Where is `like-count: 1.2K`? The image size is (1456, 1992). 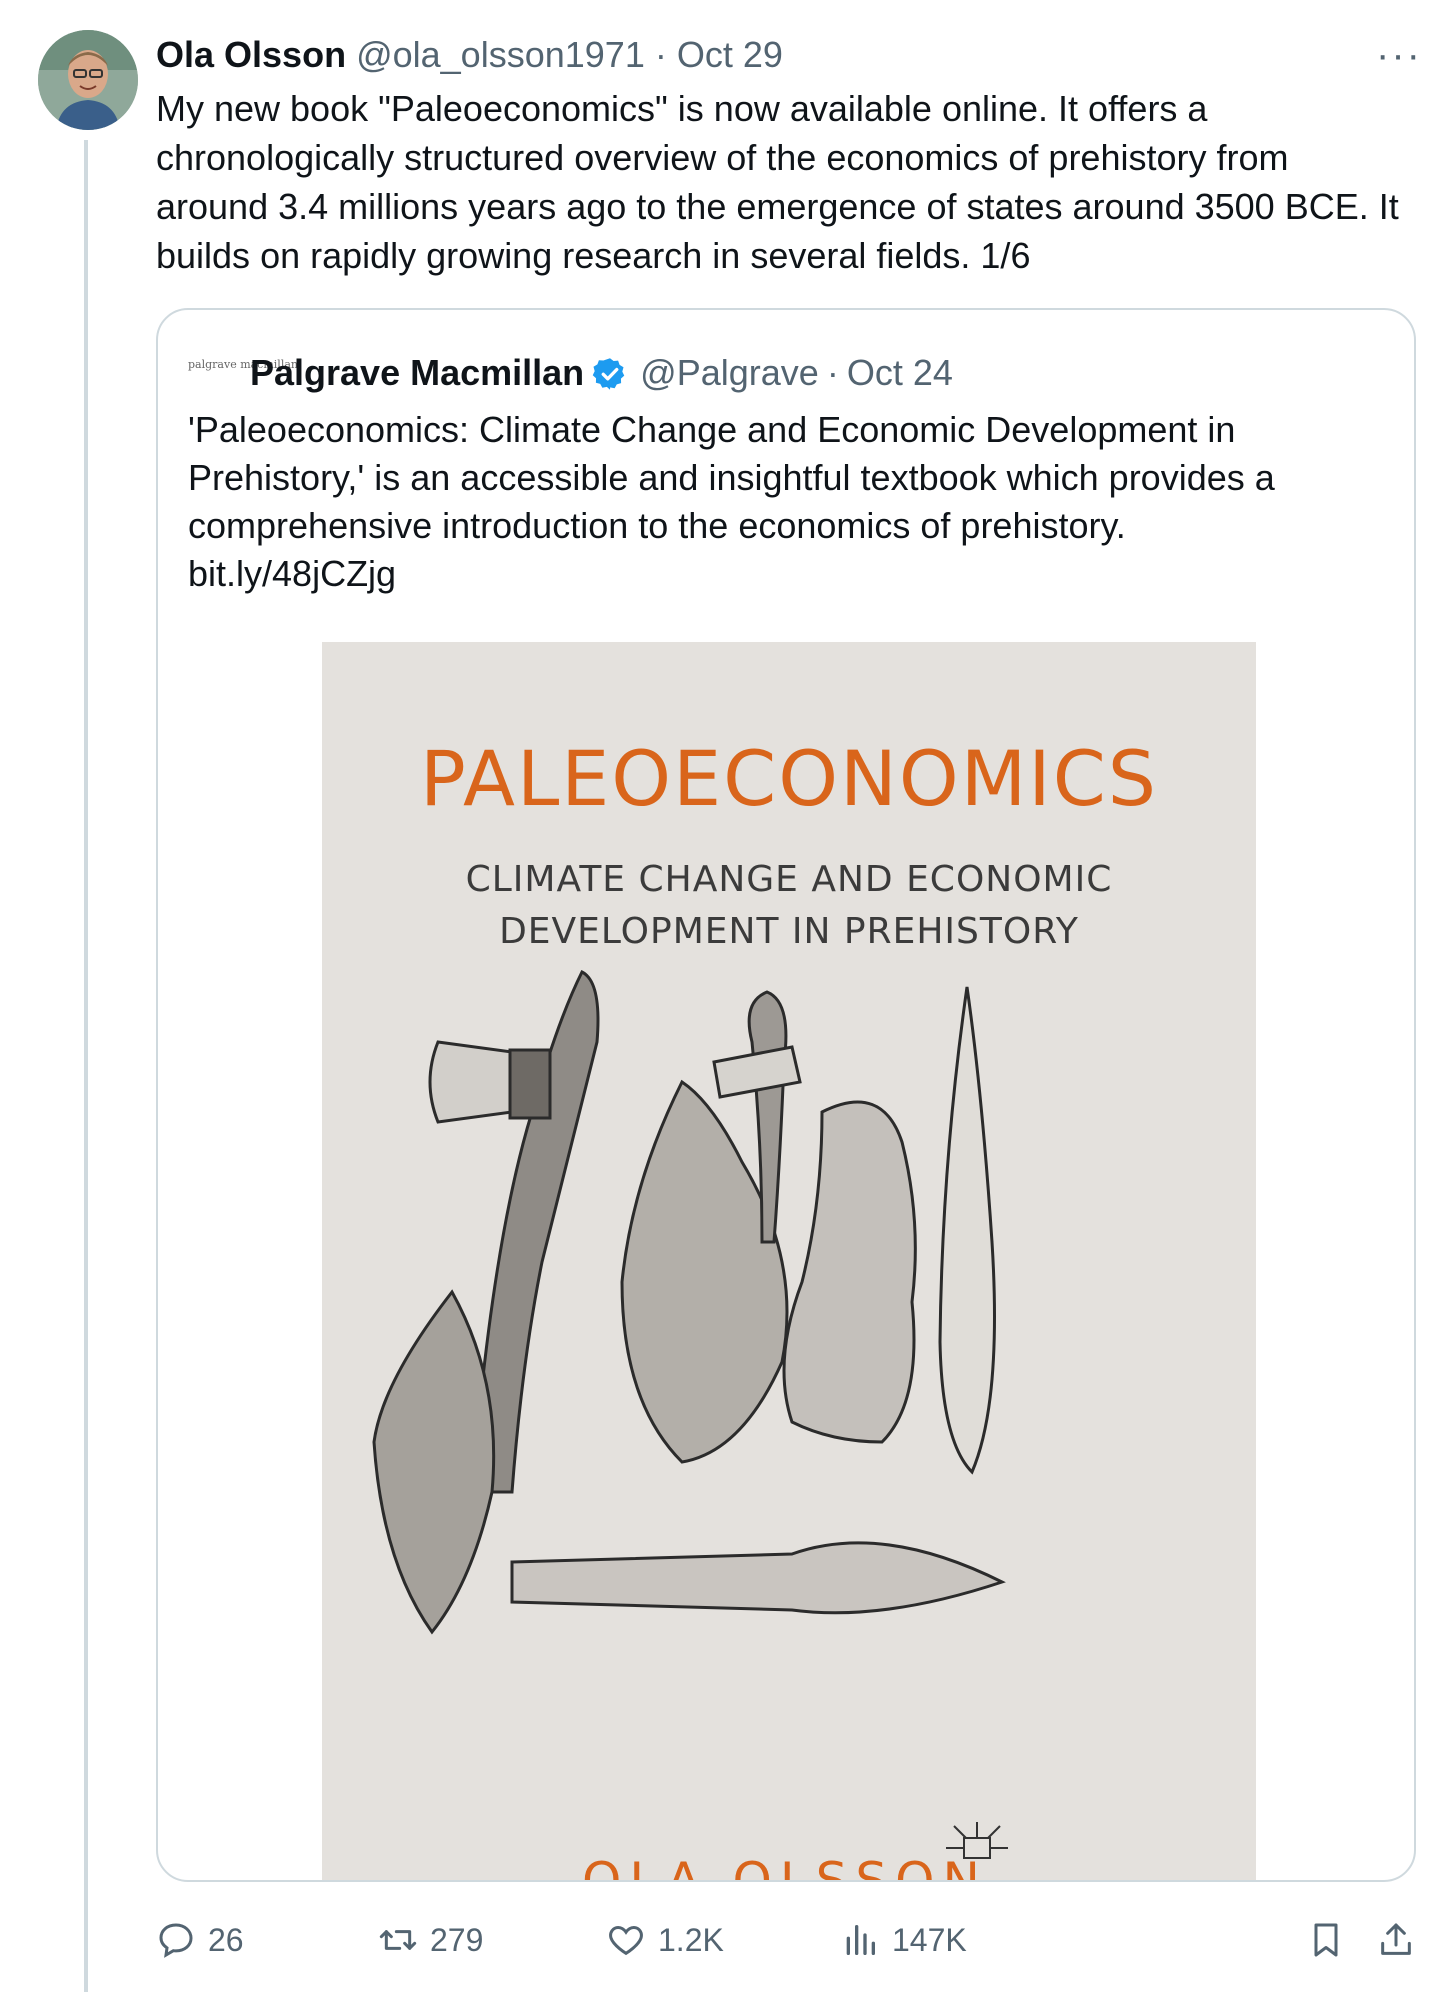 like-count: 1.2K is located at coordinates (691, 1939).